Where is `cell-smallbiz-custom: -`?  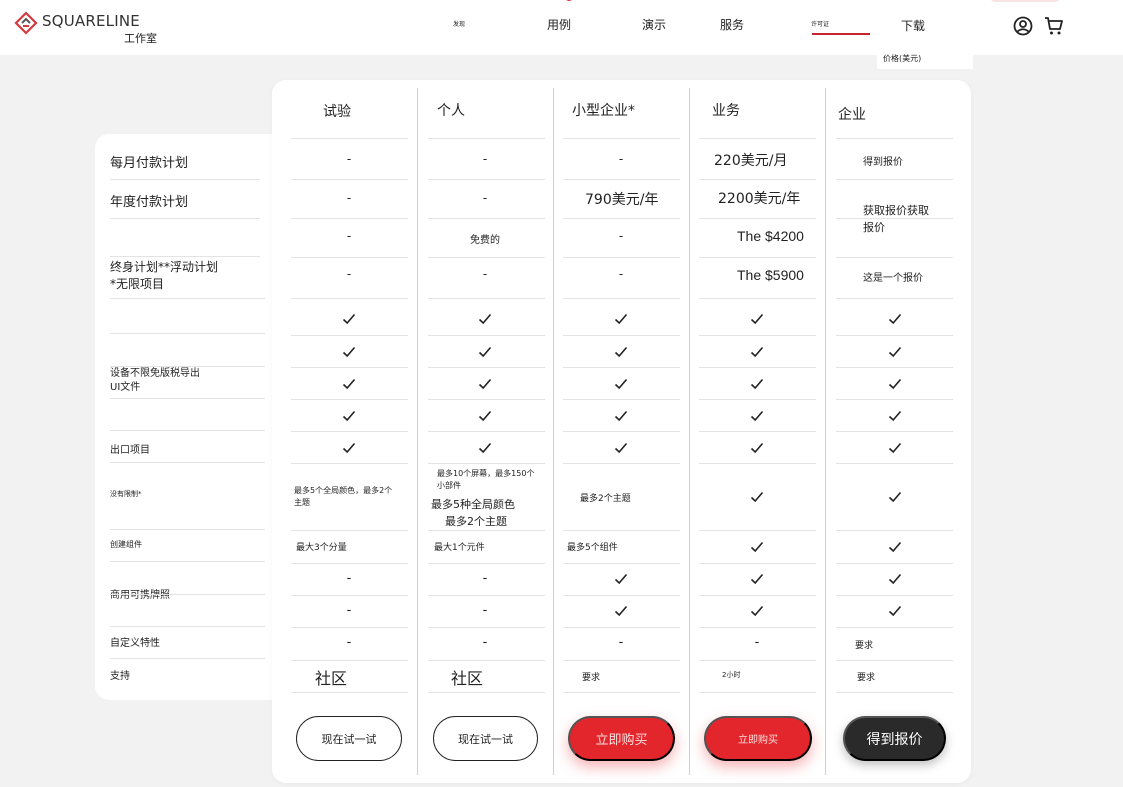
cell-smallbiz-custom: - is located at coordinates (621, 642).